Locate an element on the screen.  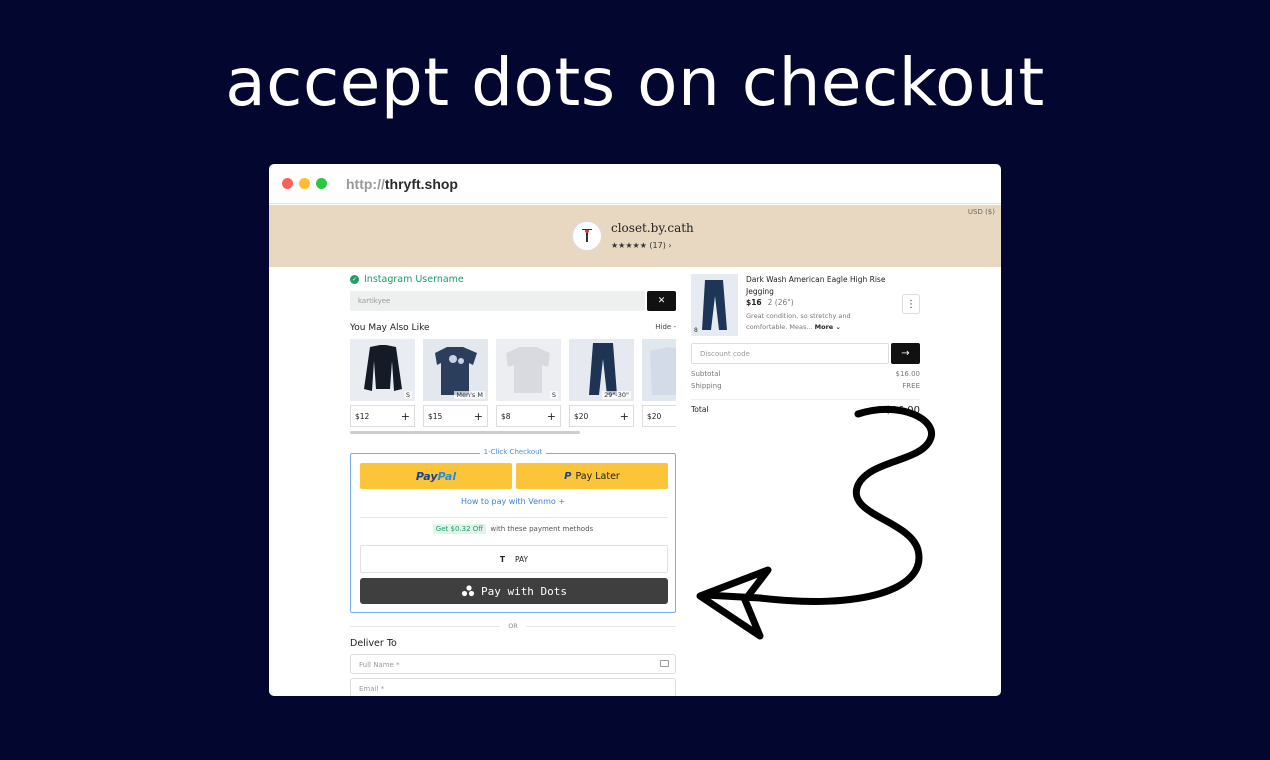
price-row: $20 is located at coordinates (659, 416).